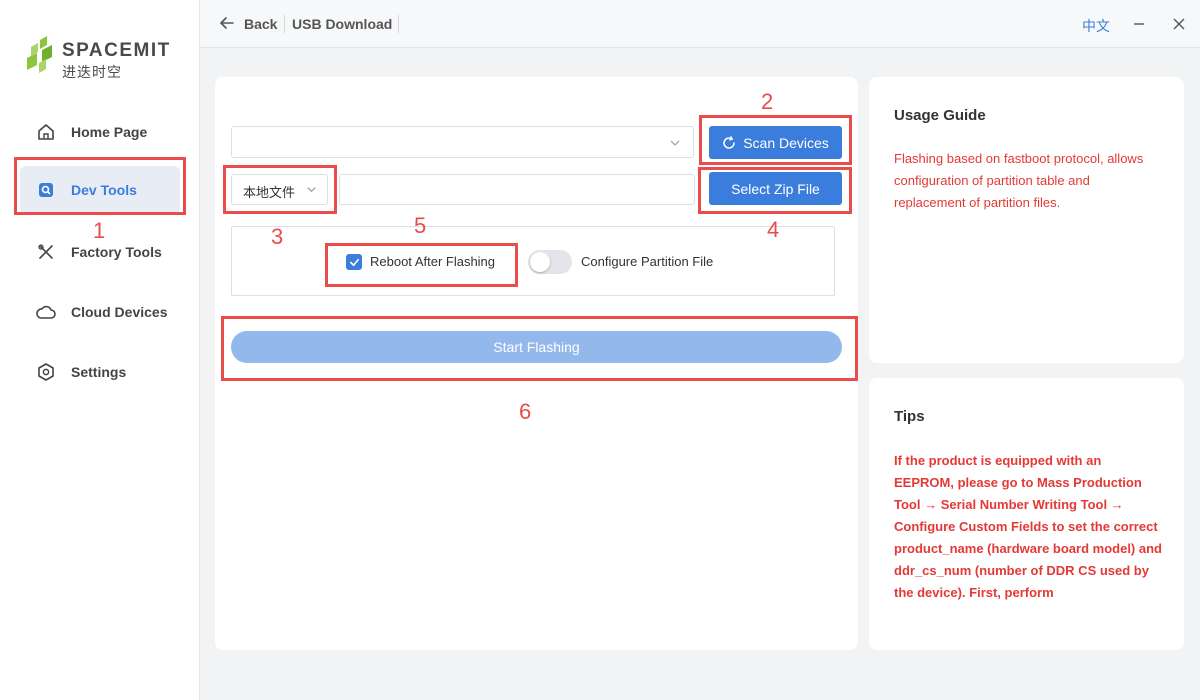  I want to click on back-arrow-icon, so click(227, 23).